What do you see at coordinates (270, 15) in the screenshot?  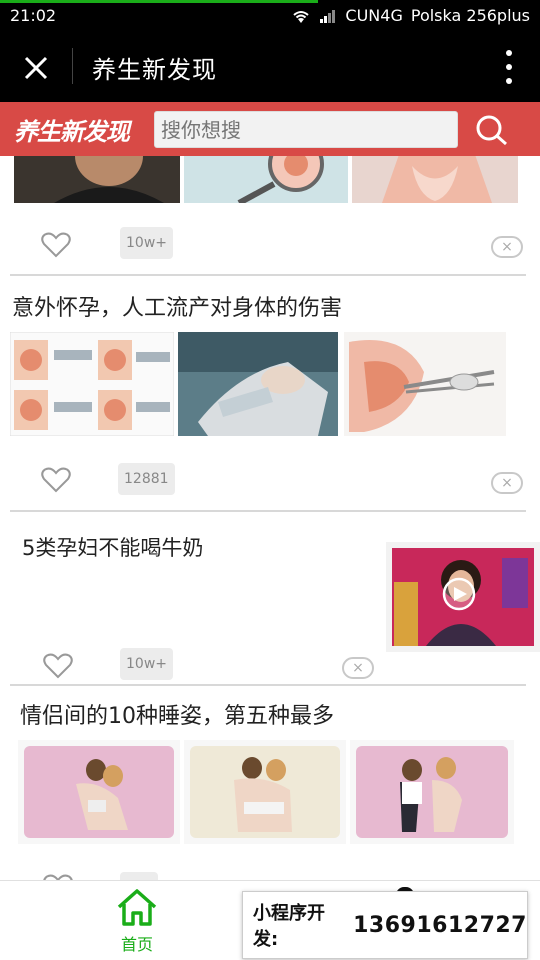 I see `status-bar: 21:02 CUN4G Polska 256plus` at bounding box center [270, 15].